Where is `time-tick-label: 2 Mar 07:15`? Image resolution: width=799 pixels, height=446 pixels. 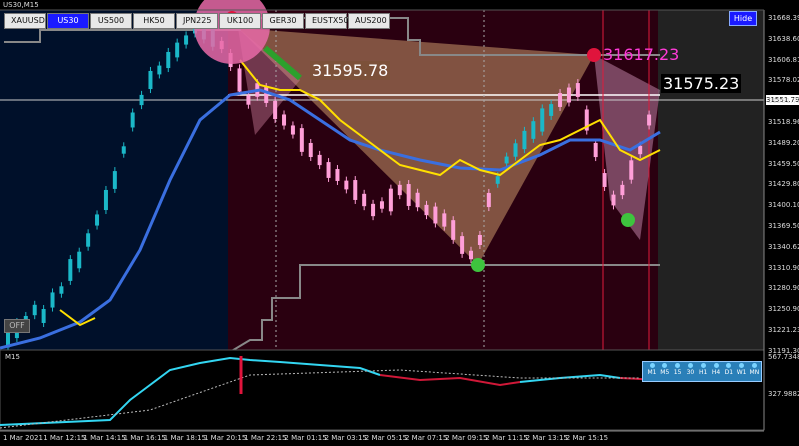
time-tick-label: 2 Mar 07:15 is located at coordinates (426, 438).